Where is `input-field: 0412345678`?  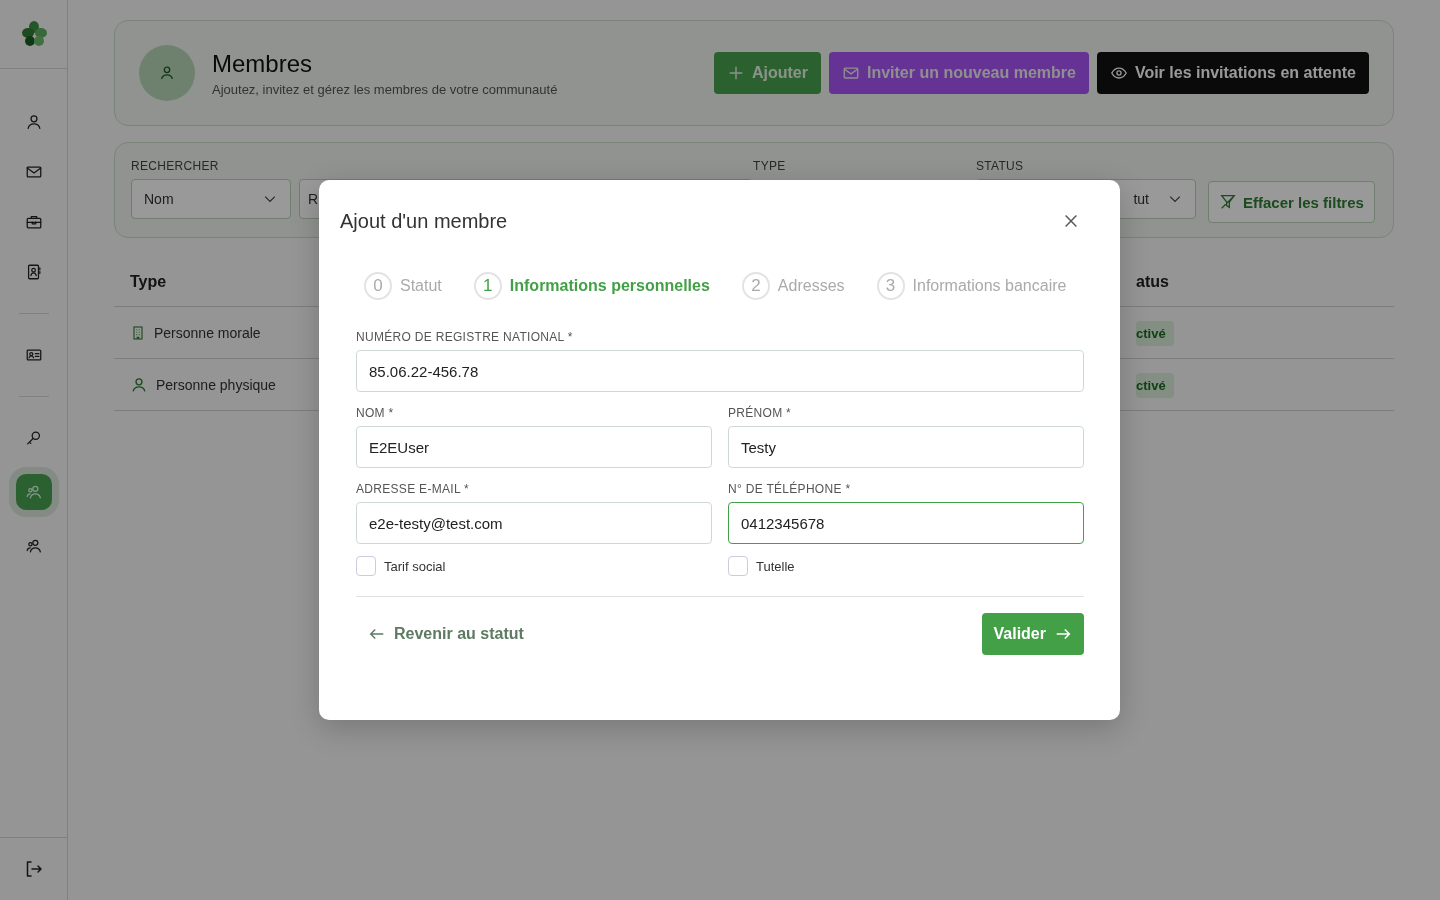
input-field: 0412345678 is located at coordinates (906, 523).